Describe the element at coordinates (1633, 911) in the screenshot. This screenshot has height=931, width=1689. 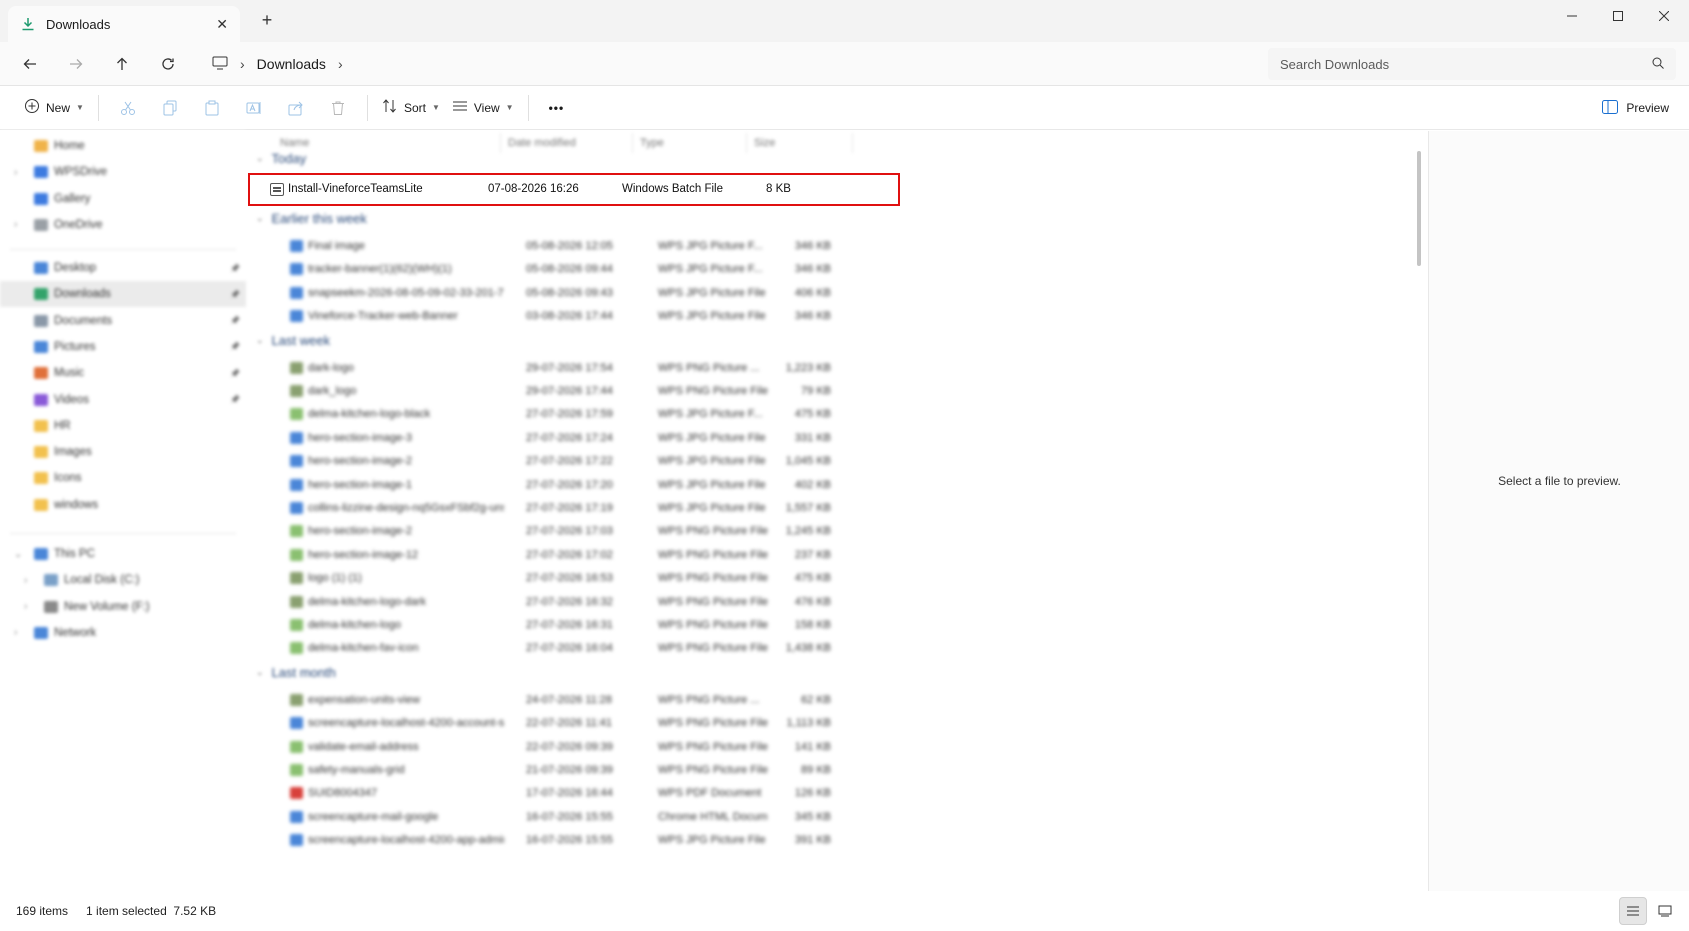
I see `details-view-icon` at that location.